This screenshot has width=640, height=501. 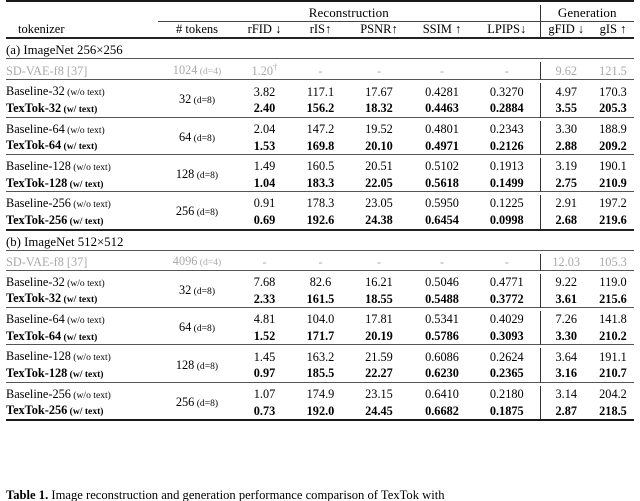 What do you see at coordinates (320, 298) in the screenshot?
I see `cell-ris: 161.5` at bounding box center [320, 298].